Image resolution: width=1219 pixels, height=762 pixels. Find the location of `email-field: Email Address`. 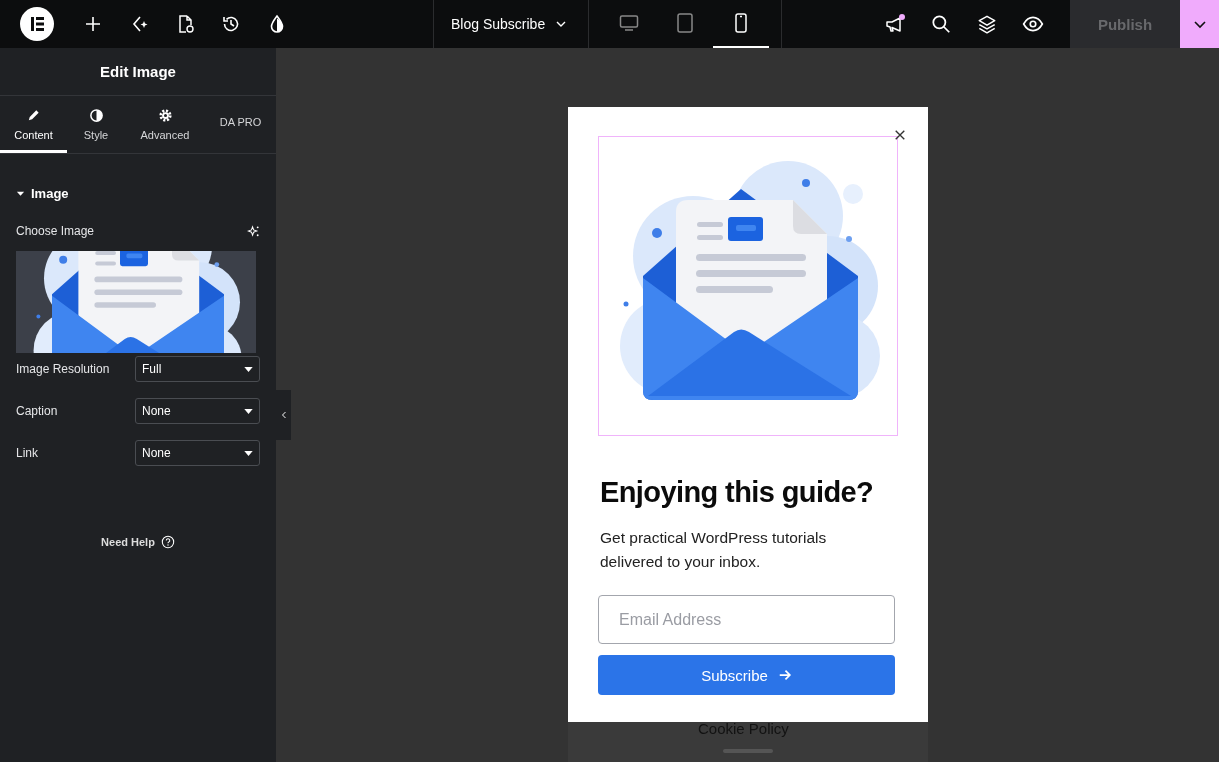

email-field: Email Address is located at coordinates (746, 619).